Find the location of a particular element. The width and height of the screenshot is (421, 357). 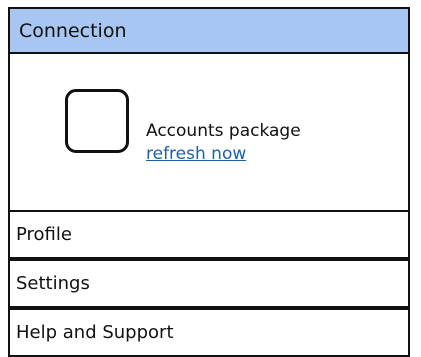

account-avatar-placeholder is located at coordinates (97, 121).